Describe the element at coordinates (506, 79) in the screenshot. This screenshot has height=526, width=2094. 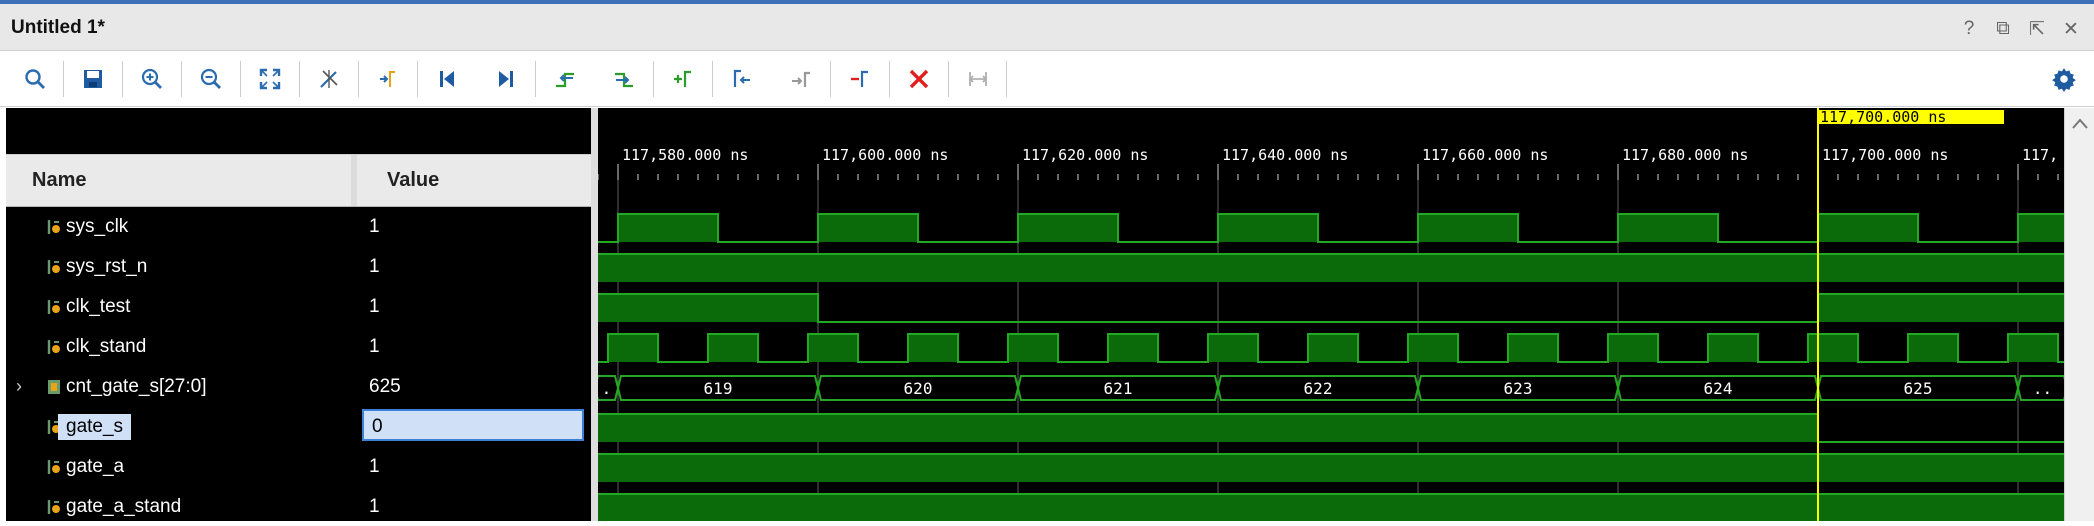
I see `go-to-end-icon` at that location.